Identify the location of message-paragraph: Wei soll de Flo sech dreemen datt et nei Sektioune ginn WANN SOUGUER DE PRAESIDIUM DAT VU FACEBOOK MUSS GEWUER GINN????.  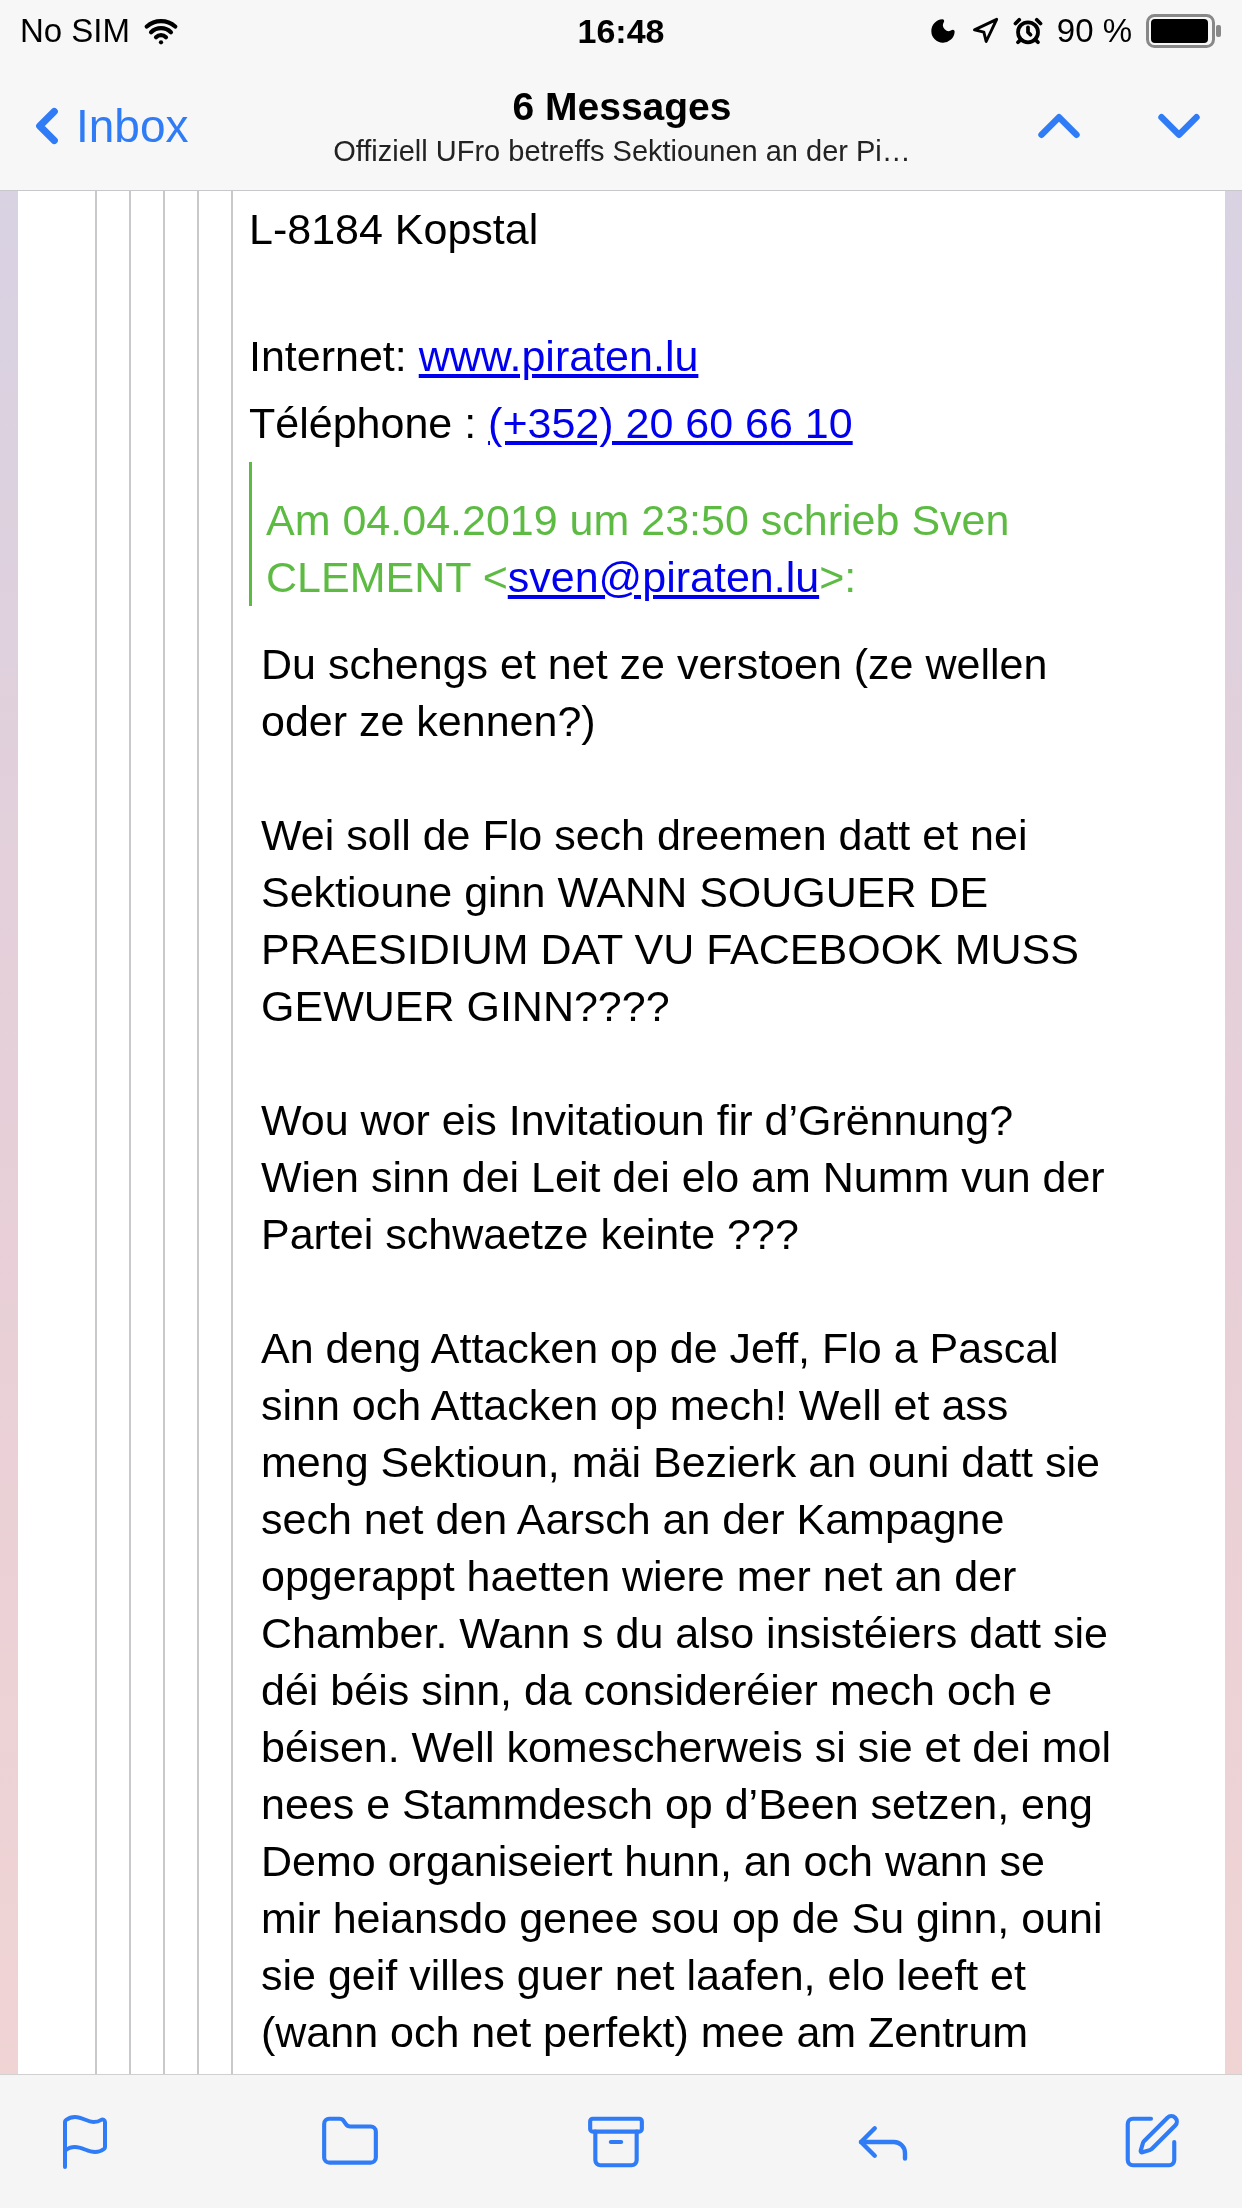
(670, 921).